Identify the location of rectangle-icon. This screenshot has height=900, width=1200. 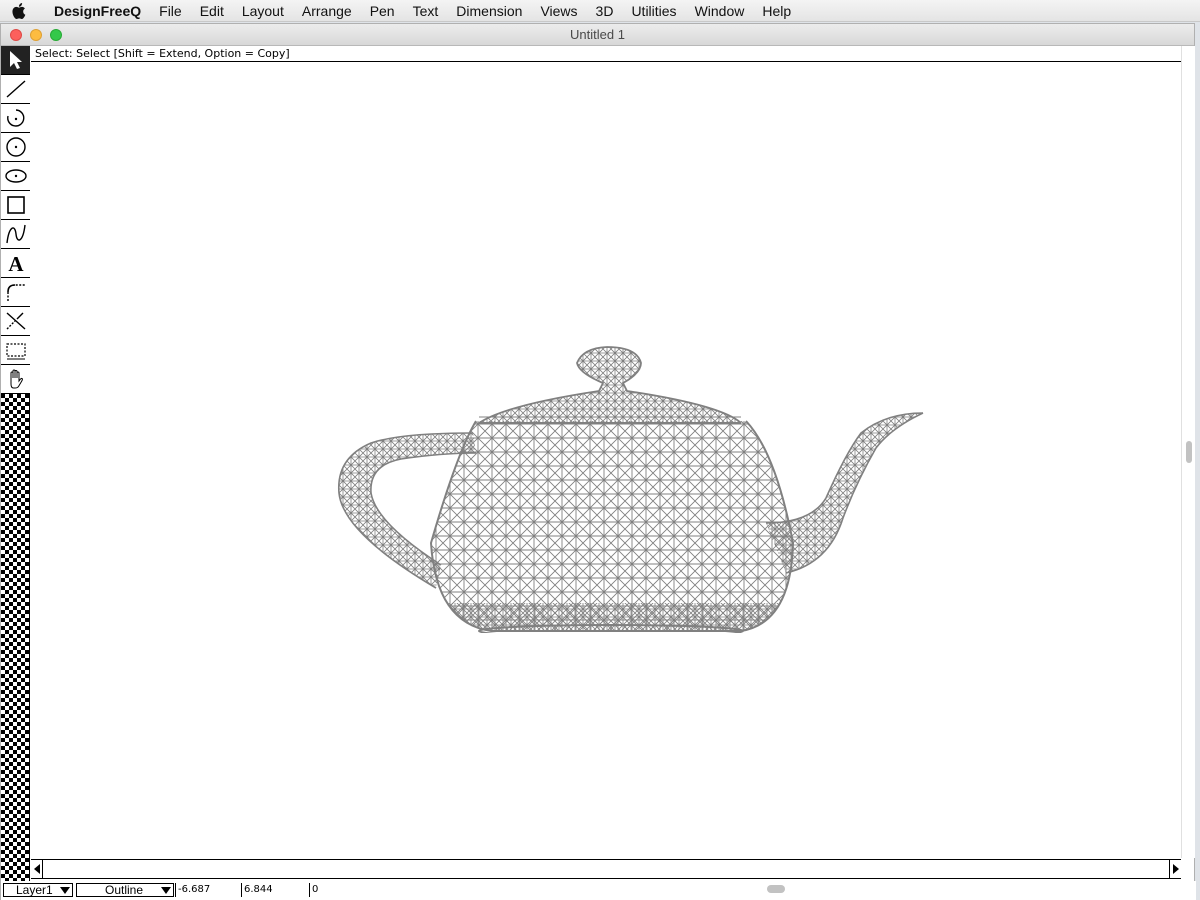
(15, 205).